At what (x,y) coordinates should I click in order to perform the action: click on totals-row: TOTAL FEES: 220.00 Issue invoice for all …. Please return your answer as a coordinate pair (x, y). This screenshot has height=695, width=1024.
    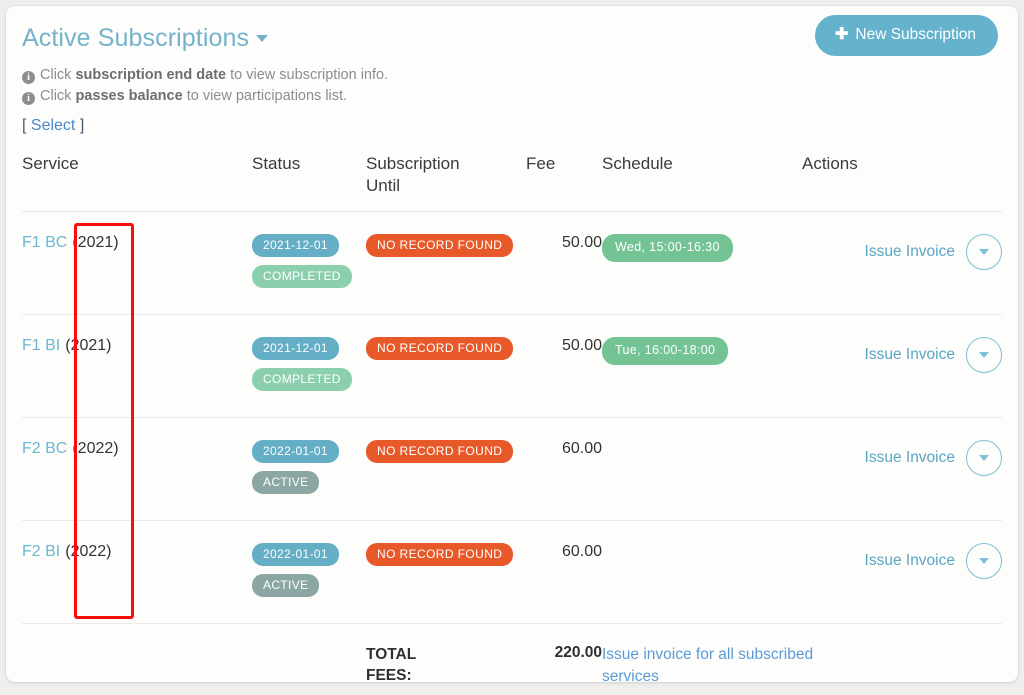
    Looking at the image, I should click on (512, 653).